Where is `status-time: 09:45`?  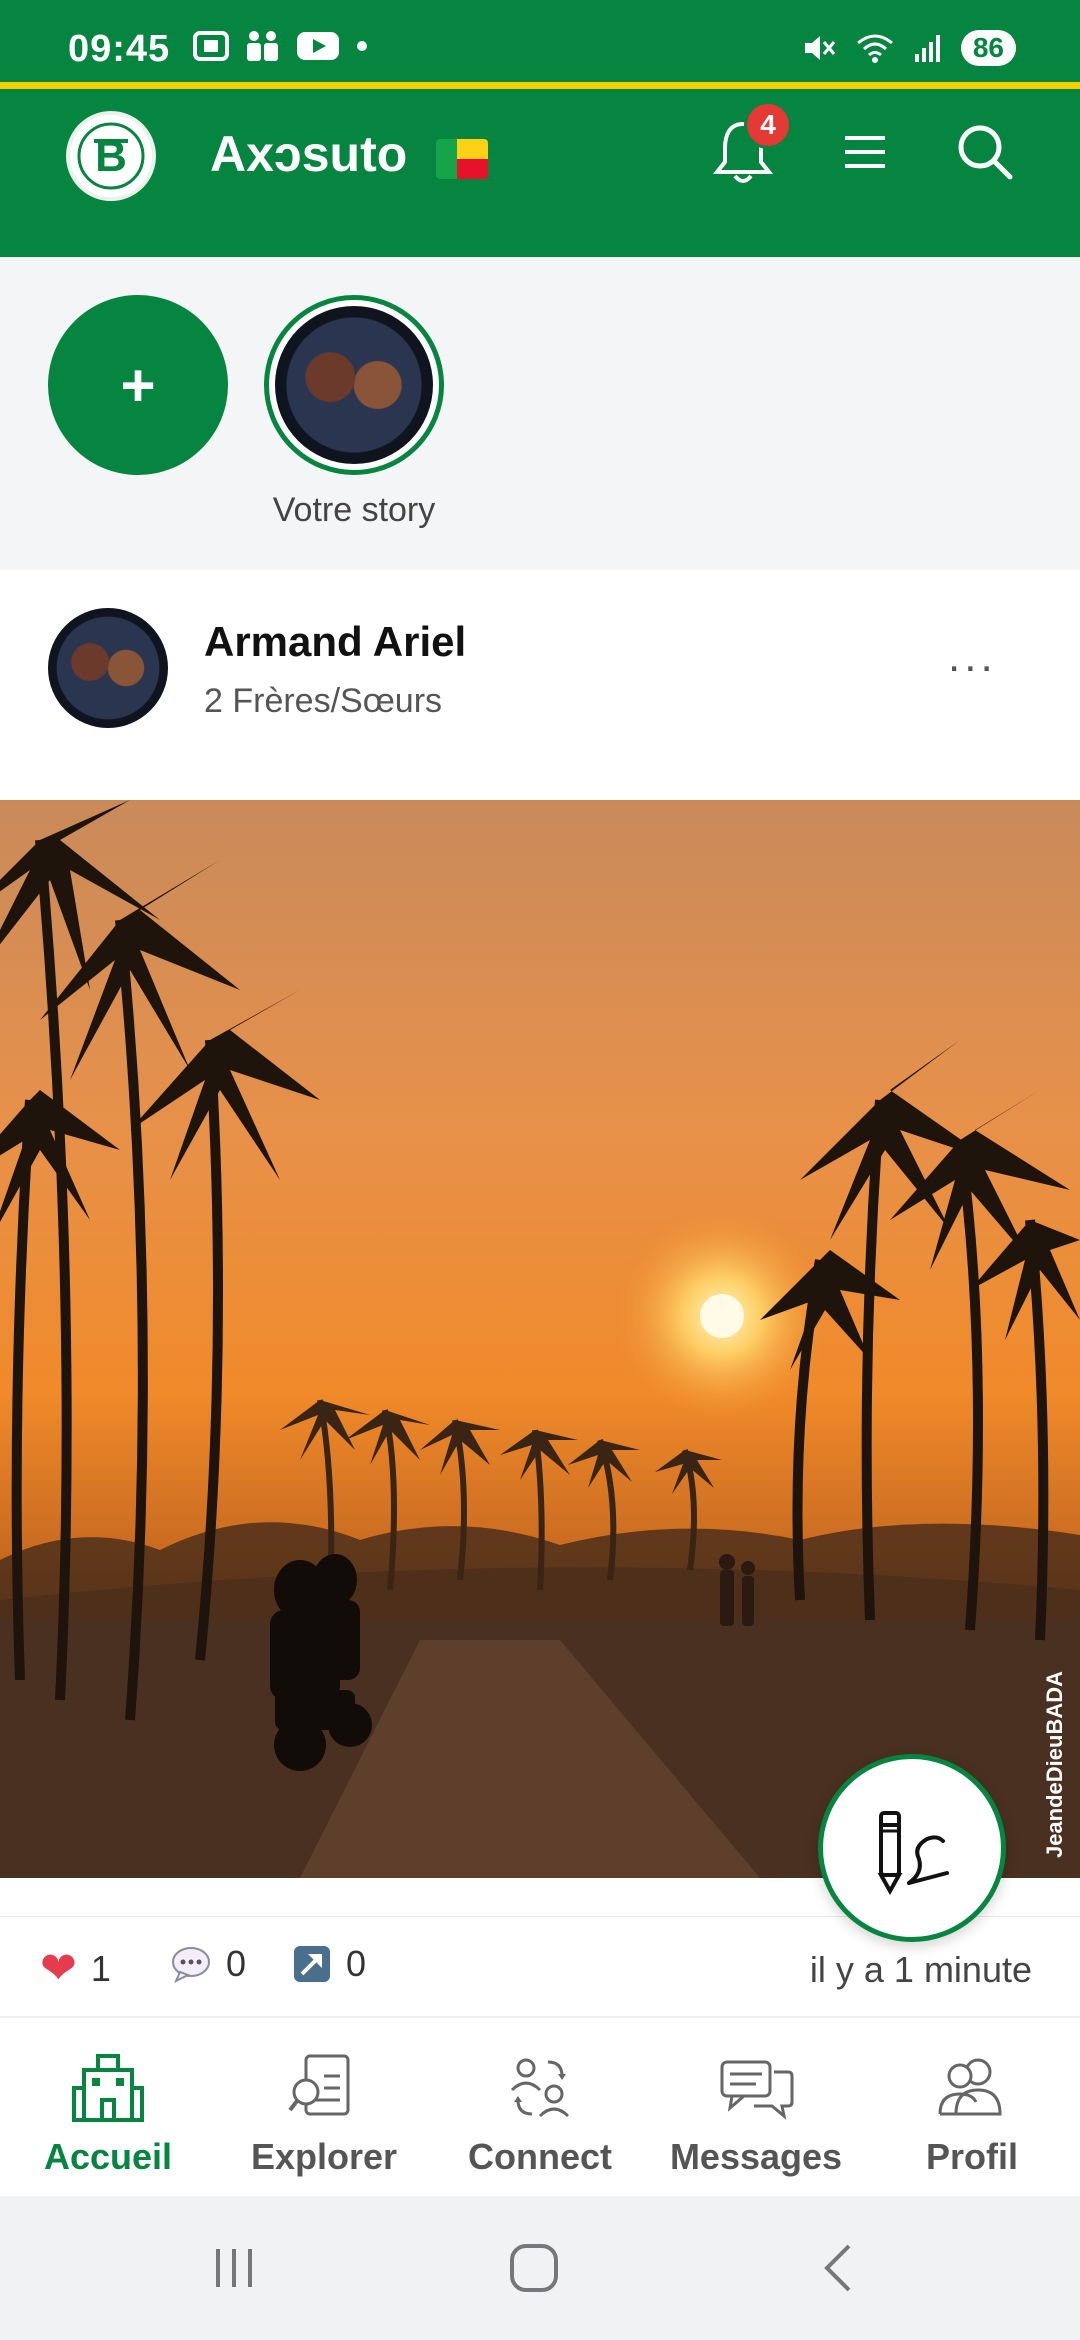
status-time: 09:45 is located at coordinates (119, 49).